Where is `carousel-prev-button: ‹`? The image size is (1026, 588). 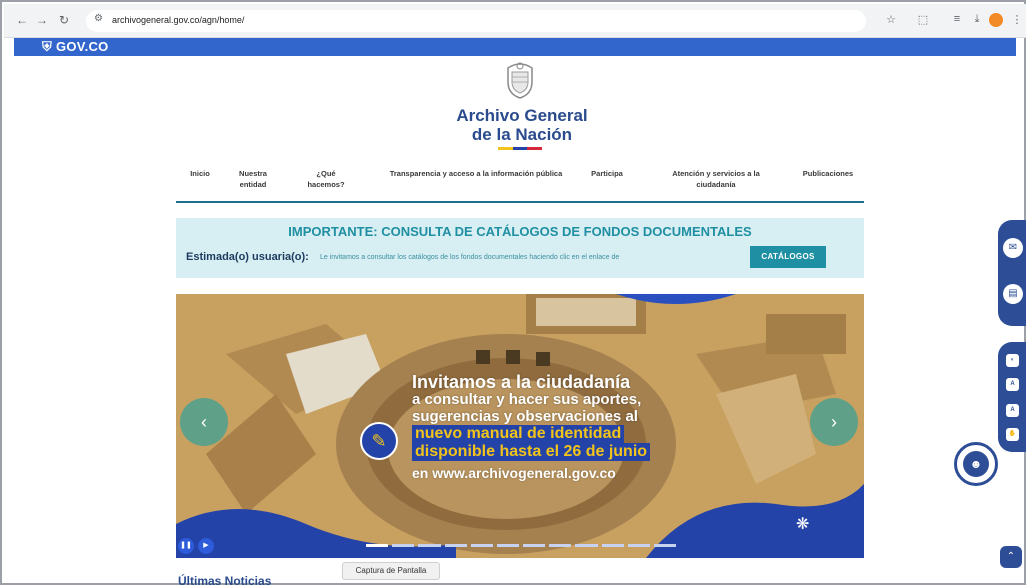
carousel-prev-button: ‹ is located at coordinates (204, 422).